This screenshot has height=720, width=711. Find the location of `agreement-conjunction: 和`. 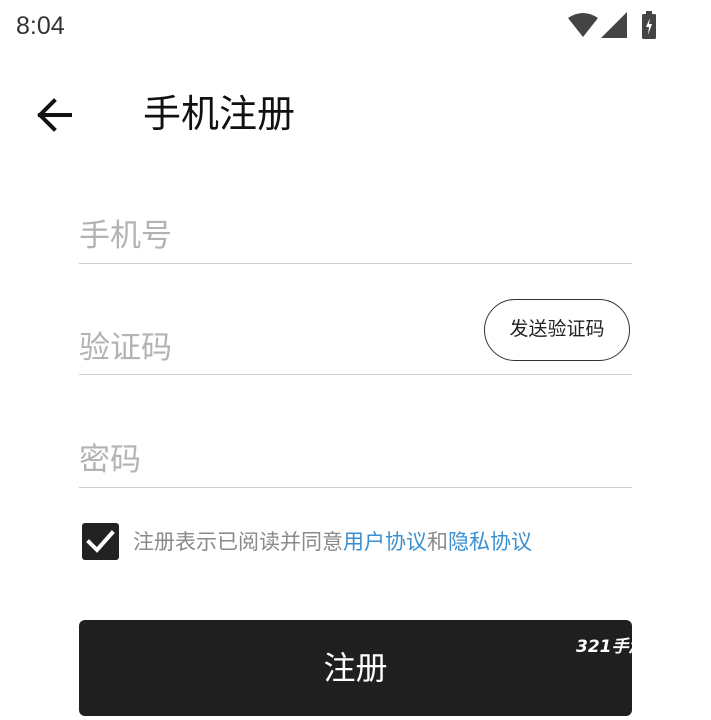

agreement-conjunction: 和 is located at coordinates (437, 542).